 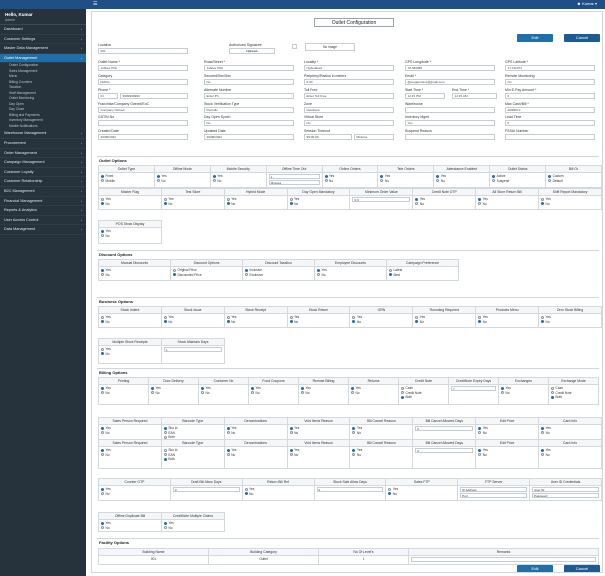 I want to click on field-input-0: Jubilee Hills, so click(x=143, y=68).